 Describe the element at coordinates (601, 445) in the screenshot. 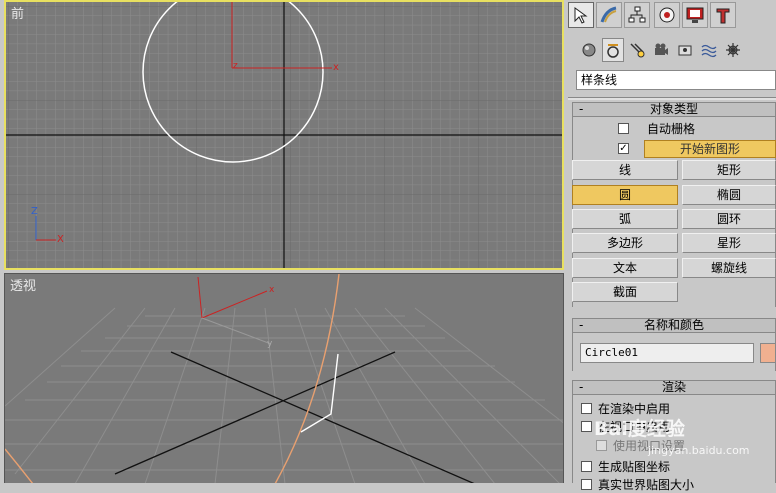

I see `use-viewport-settings-checkbox` at that location.